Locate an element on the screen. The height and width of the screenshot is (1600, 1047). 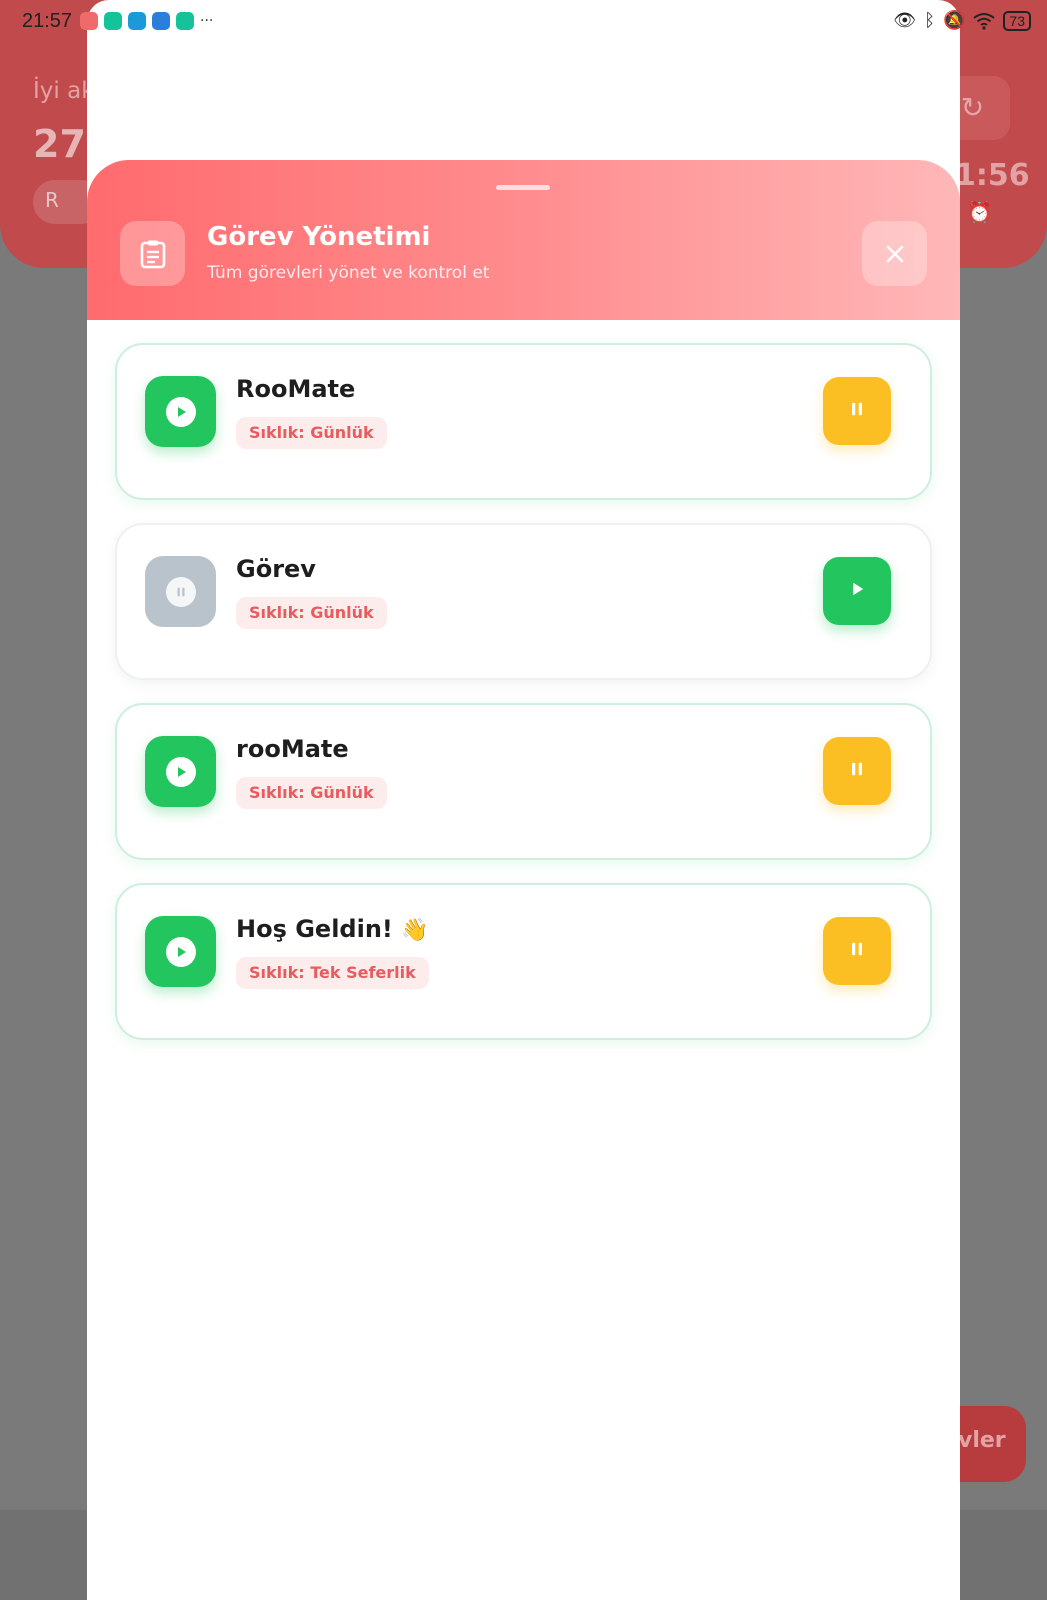
more-notifications-icon: ··· is located at coordinates (207, 21).